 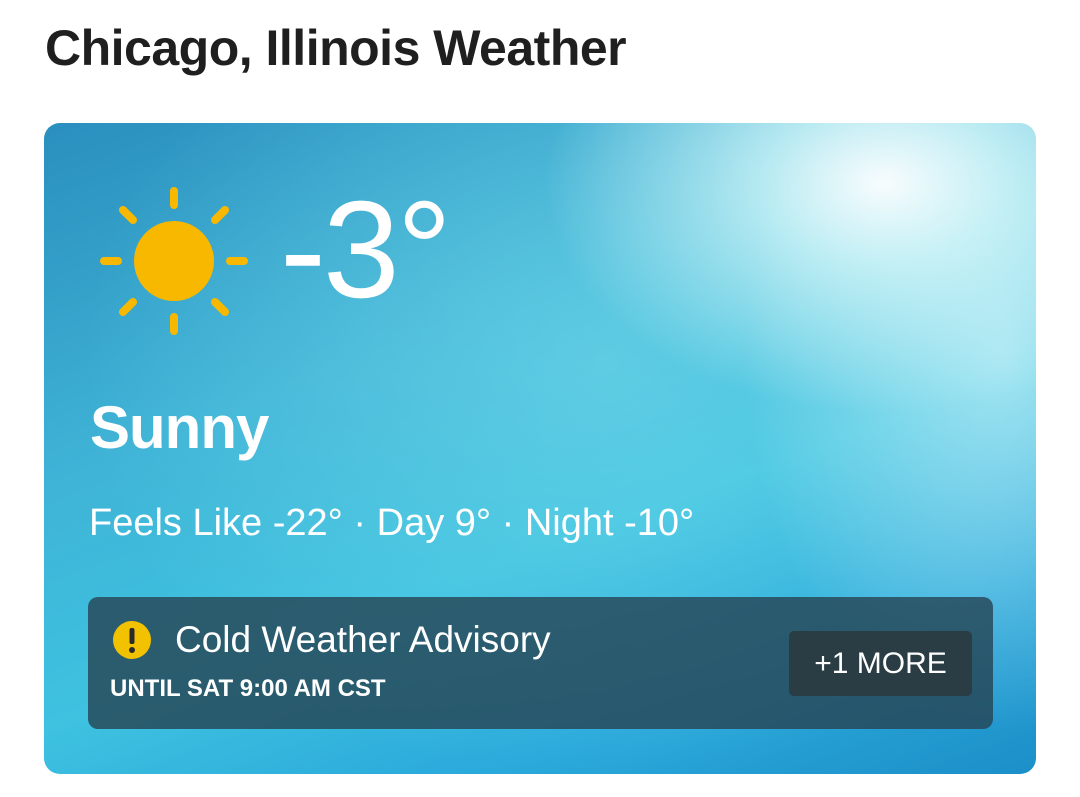 I want to click on alert-title: Cold Weather Advisory, so click(x=363, y=640).